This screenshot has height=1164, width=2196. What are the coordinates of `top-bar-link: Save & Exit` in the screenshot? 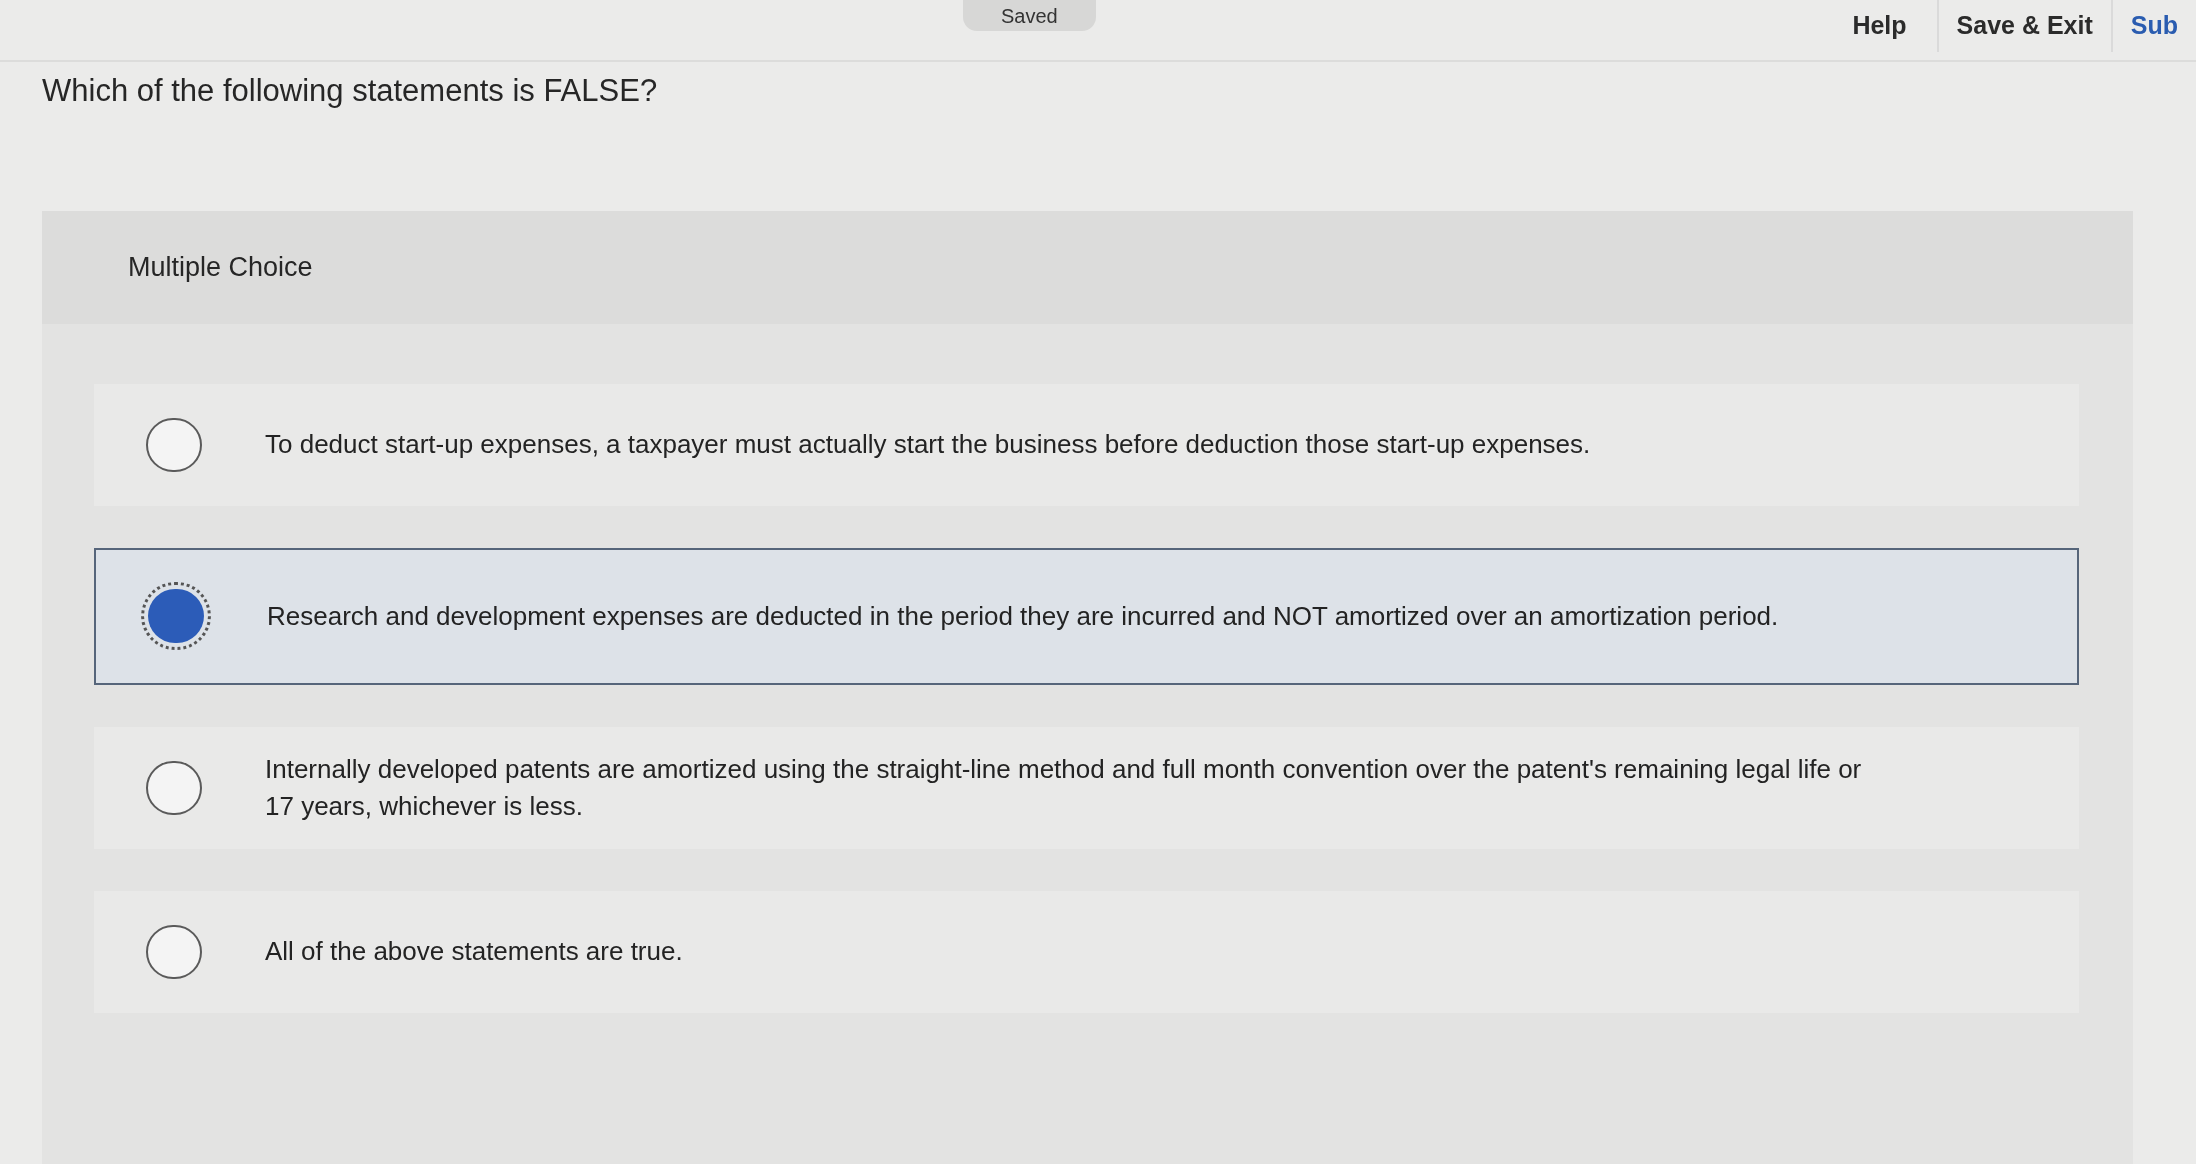 It's located at (2023, 26).